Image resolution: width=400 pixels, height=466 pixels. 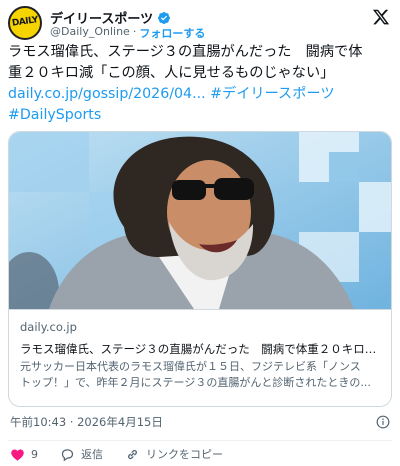 I want to click on meta-row: 午前10:43 · 2026年4月15日, so click(x=200, y=423).